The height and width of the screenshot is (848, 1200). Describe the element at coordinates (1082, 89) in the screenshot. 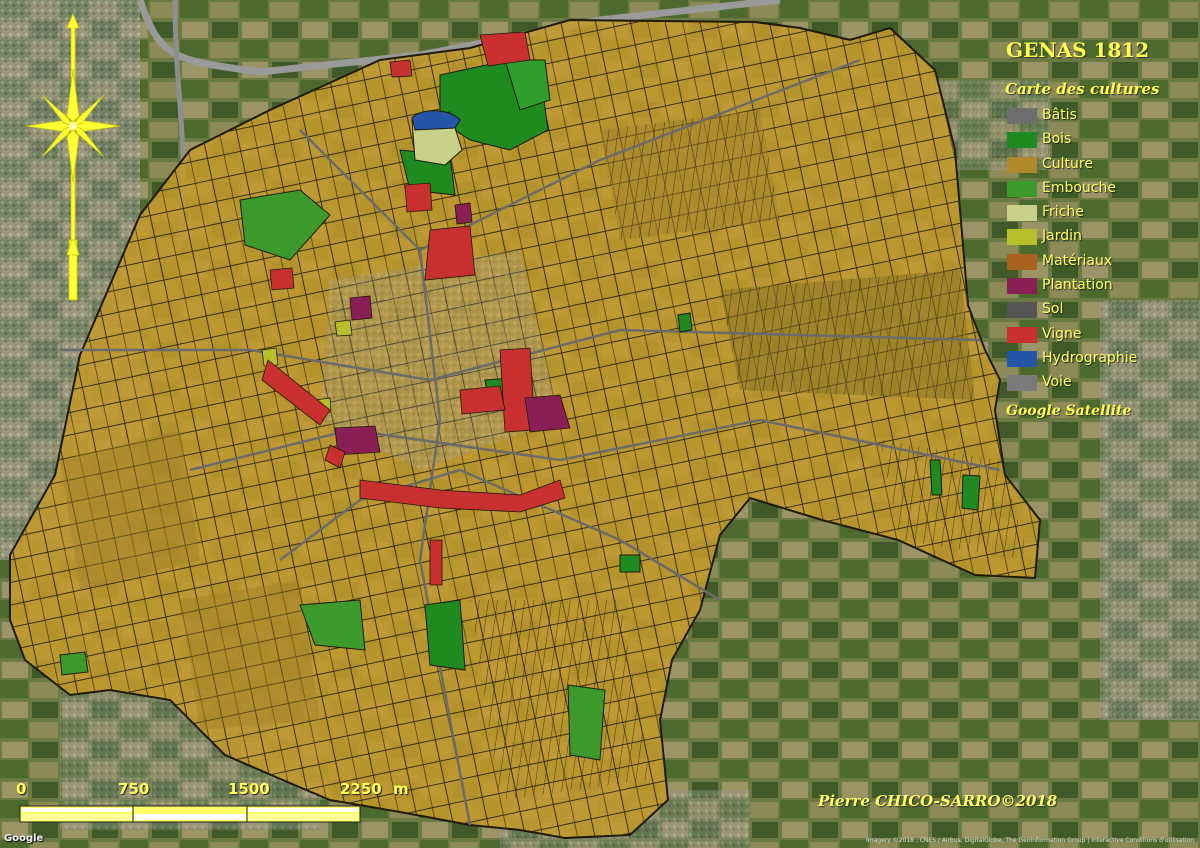

I see `map-subtitle: Carte des cultures` at that location.